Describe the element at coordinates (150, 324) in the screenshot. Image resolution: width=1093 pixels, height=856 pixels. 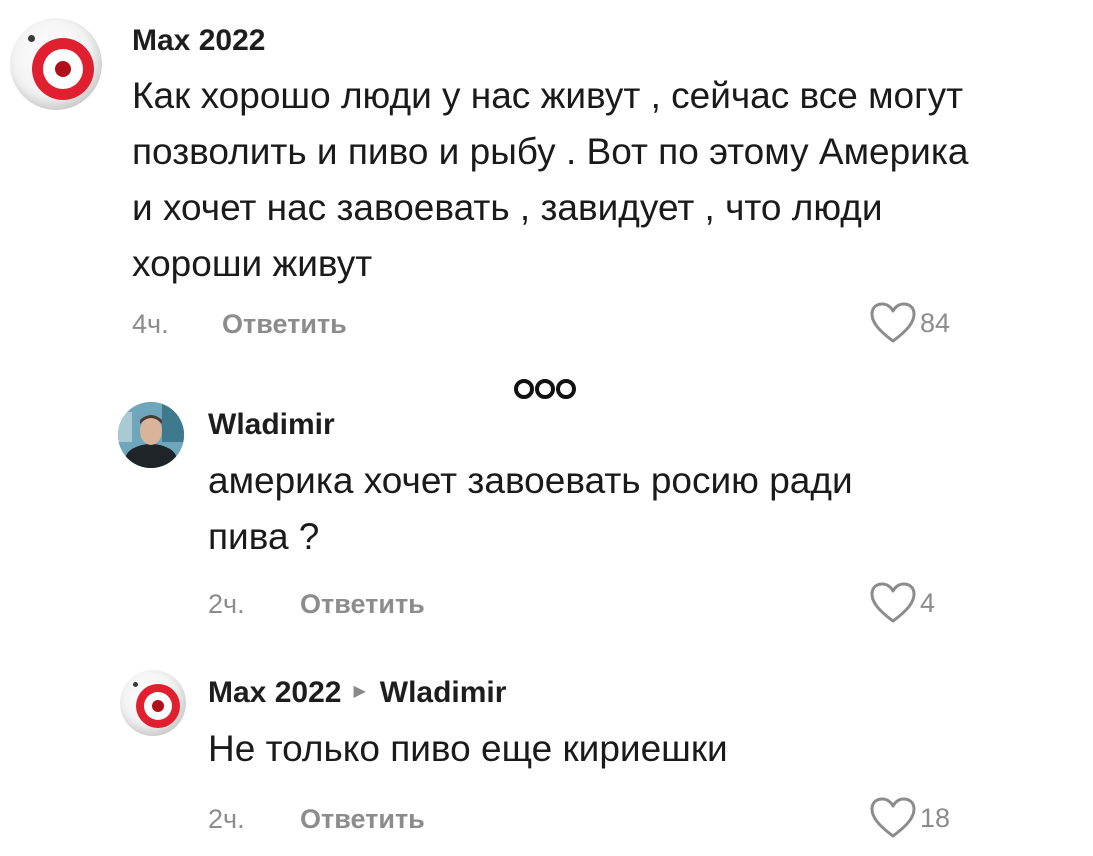
I see `comment-time: 4ч.` at that location.